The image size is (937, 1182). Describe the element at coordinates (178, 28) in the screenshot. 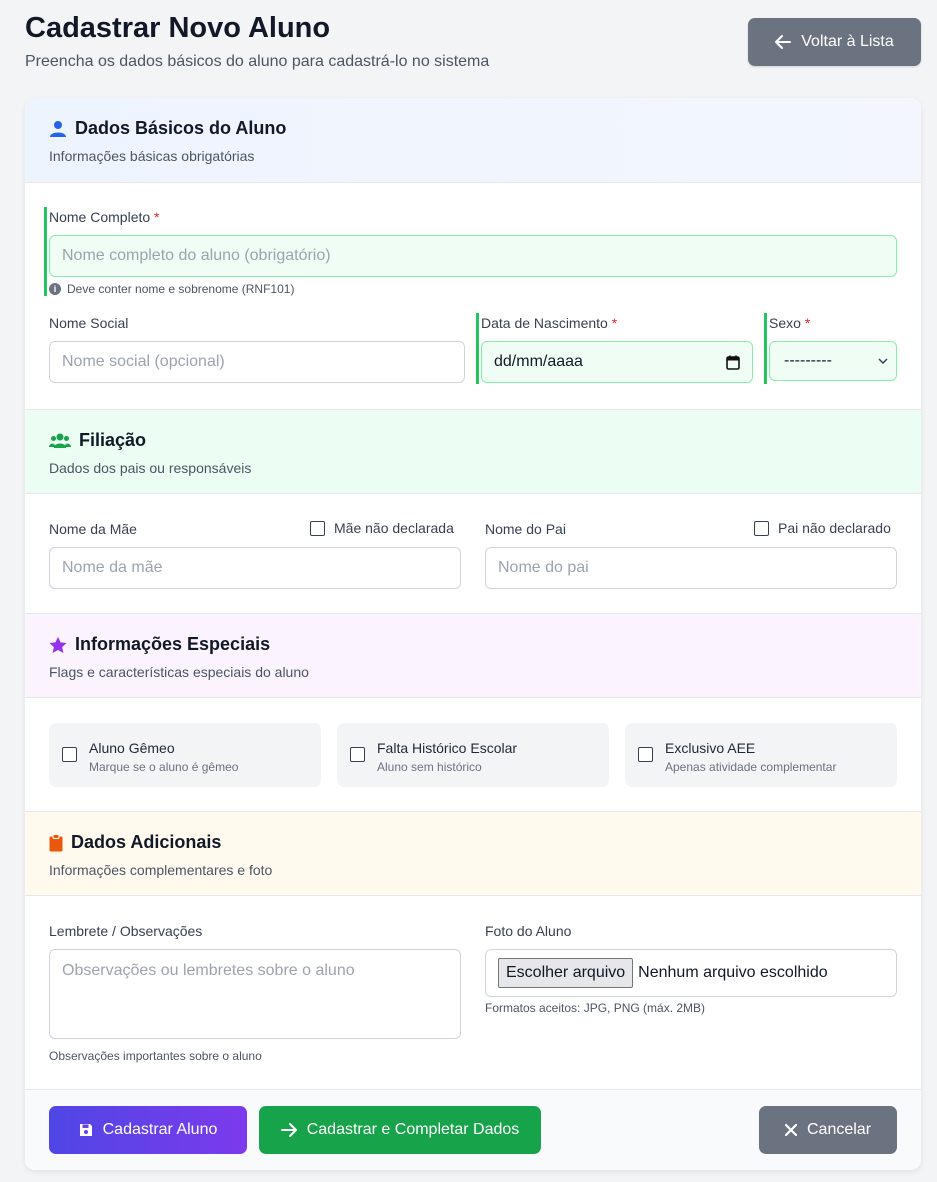

I see `page-title: Cadastrar Novo Aluno` at that location.